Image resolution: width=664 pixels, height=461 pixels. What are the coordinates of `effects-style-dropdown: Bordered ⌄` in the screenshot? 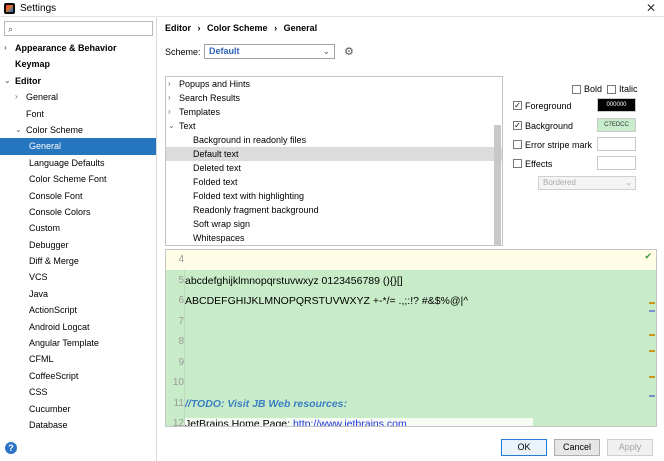 It's located at (587, 183).